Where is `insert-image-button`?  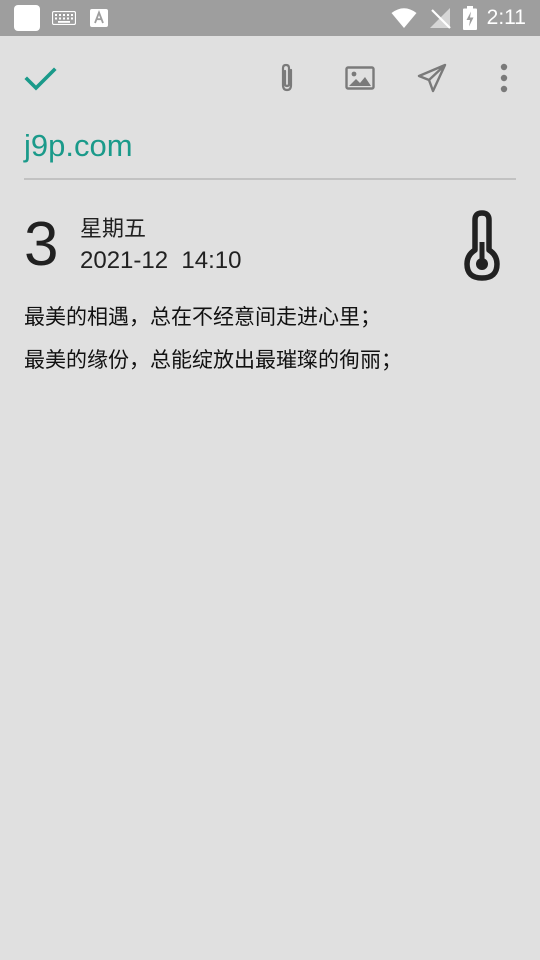 insert-image-button is located at coordinates (360, 78).